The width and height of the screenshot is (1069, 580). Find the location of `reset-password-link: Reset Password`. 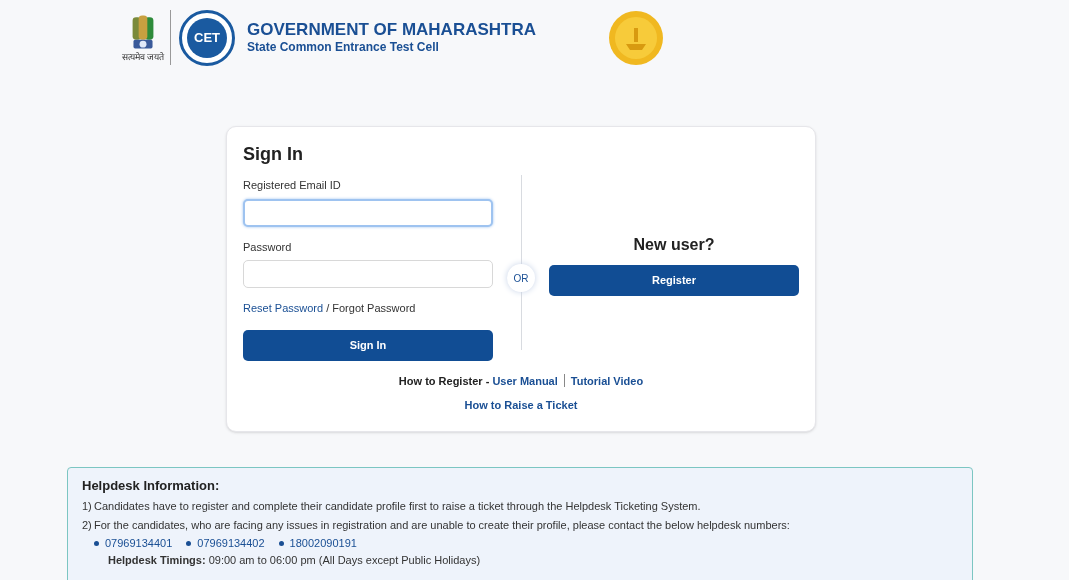

reset-password-link: Reset Password is located at coordinates (283, 308).